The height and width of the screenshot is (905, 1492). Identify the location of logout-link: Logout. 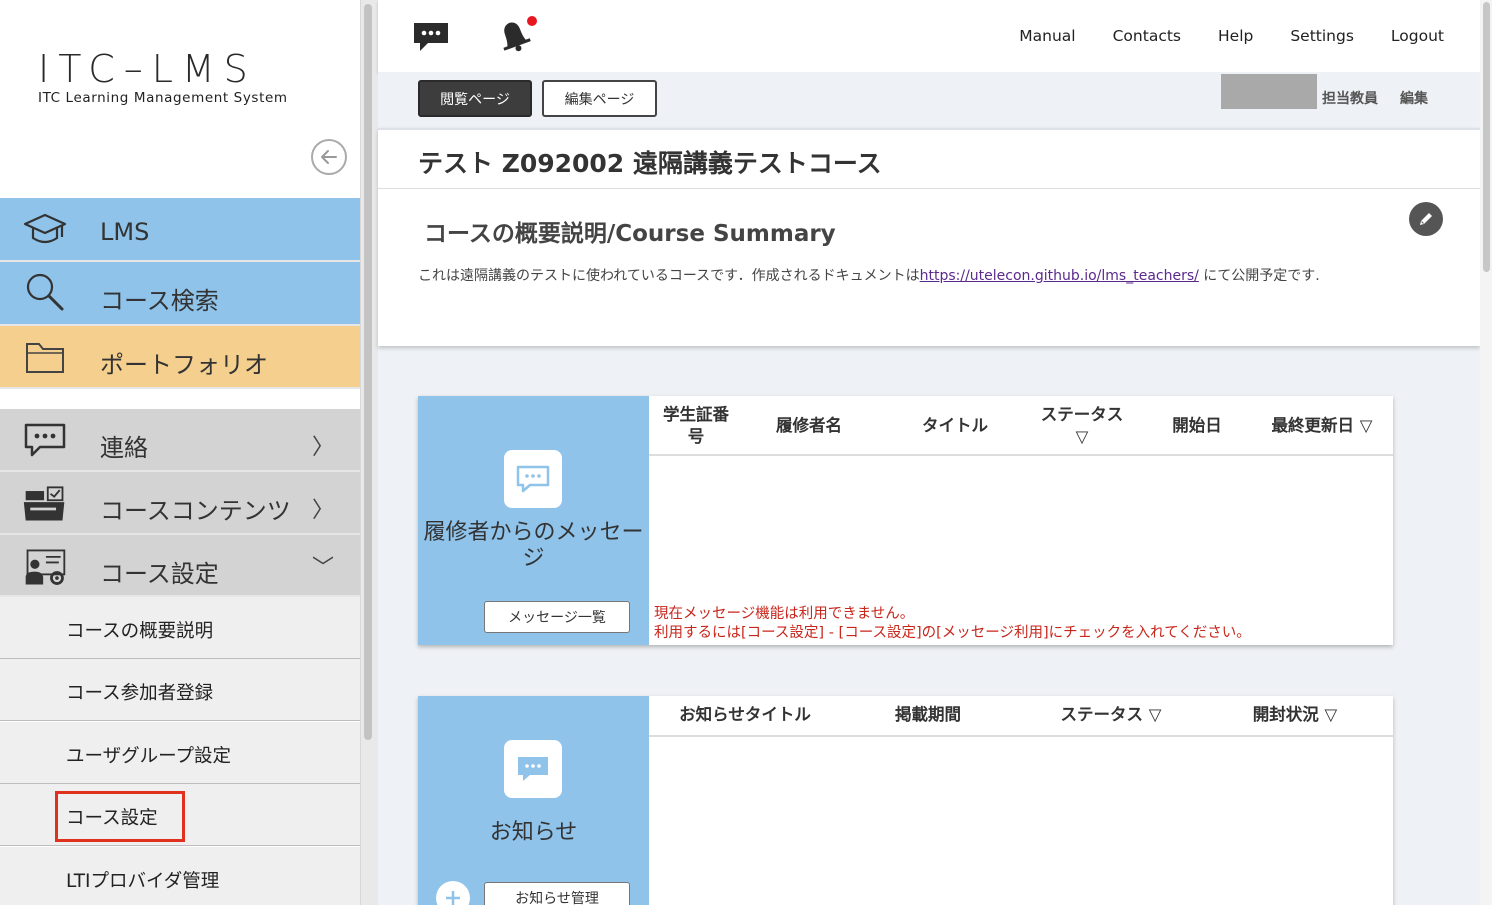
(1417, 36).